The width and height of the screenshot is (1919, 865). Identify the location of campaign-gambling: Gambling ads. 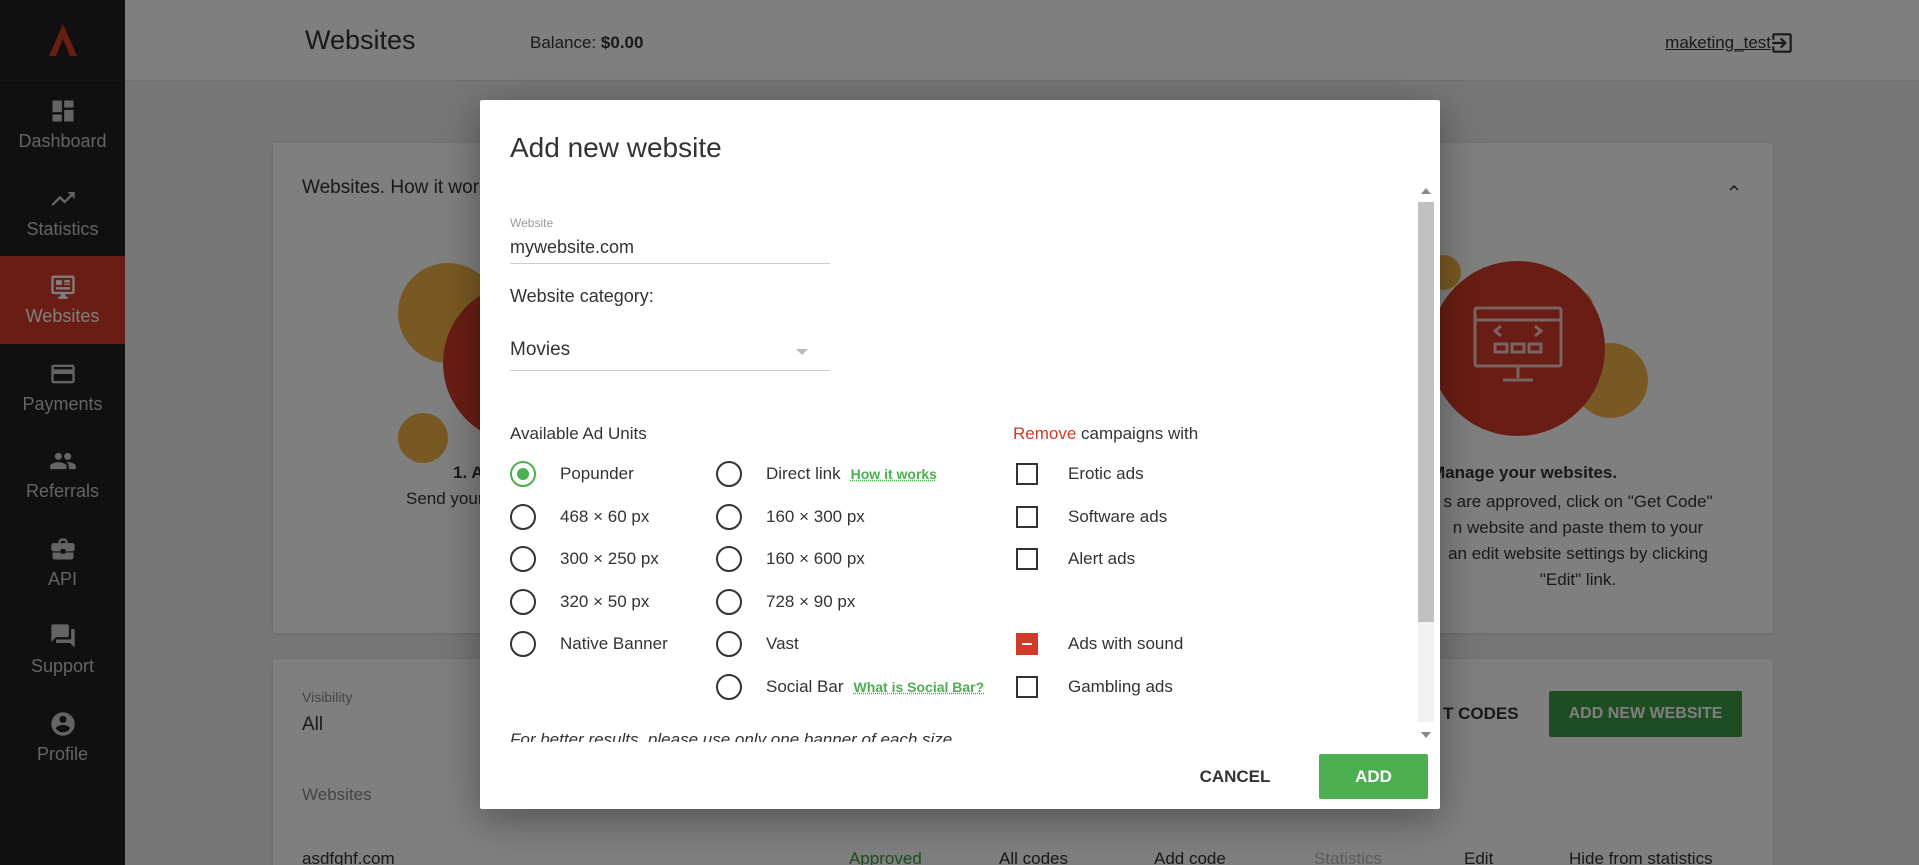
(1094, 687).